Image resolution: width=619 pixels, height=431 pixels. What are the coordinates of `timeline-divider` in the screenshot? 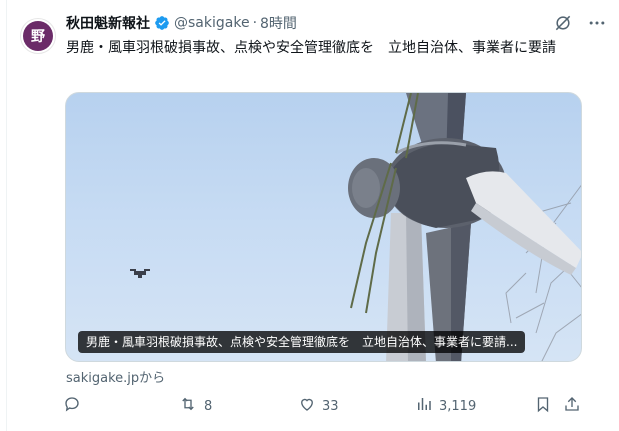 It's located at (6, 215).